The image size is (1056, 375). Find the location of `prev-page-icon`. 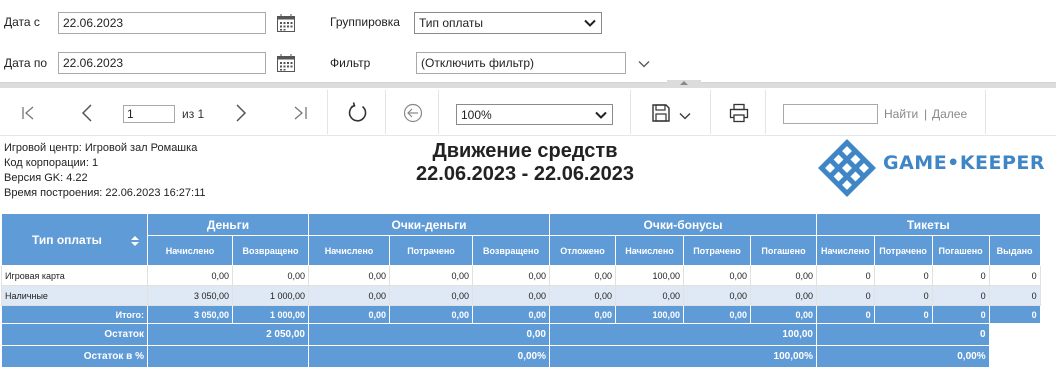

prev-page-icon is located at coordinates (88, 113).